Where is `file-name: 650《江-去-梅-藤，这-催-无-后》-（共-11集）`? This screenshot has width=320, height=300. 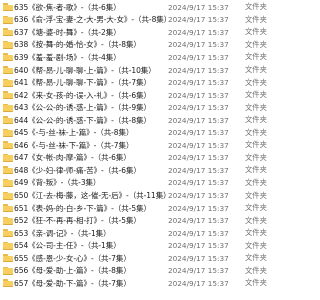
file-name: 650《江-去-梅-藤，这-催-无-后》-（共-11集） is located at coordinates (90, 196).